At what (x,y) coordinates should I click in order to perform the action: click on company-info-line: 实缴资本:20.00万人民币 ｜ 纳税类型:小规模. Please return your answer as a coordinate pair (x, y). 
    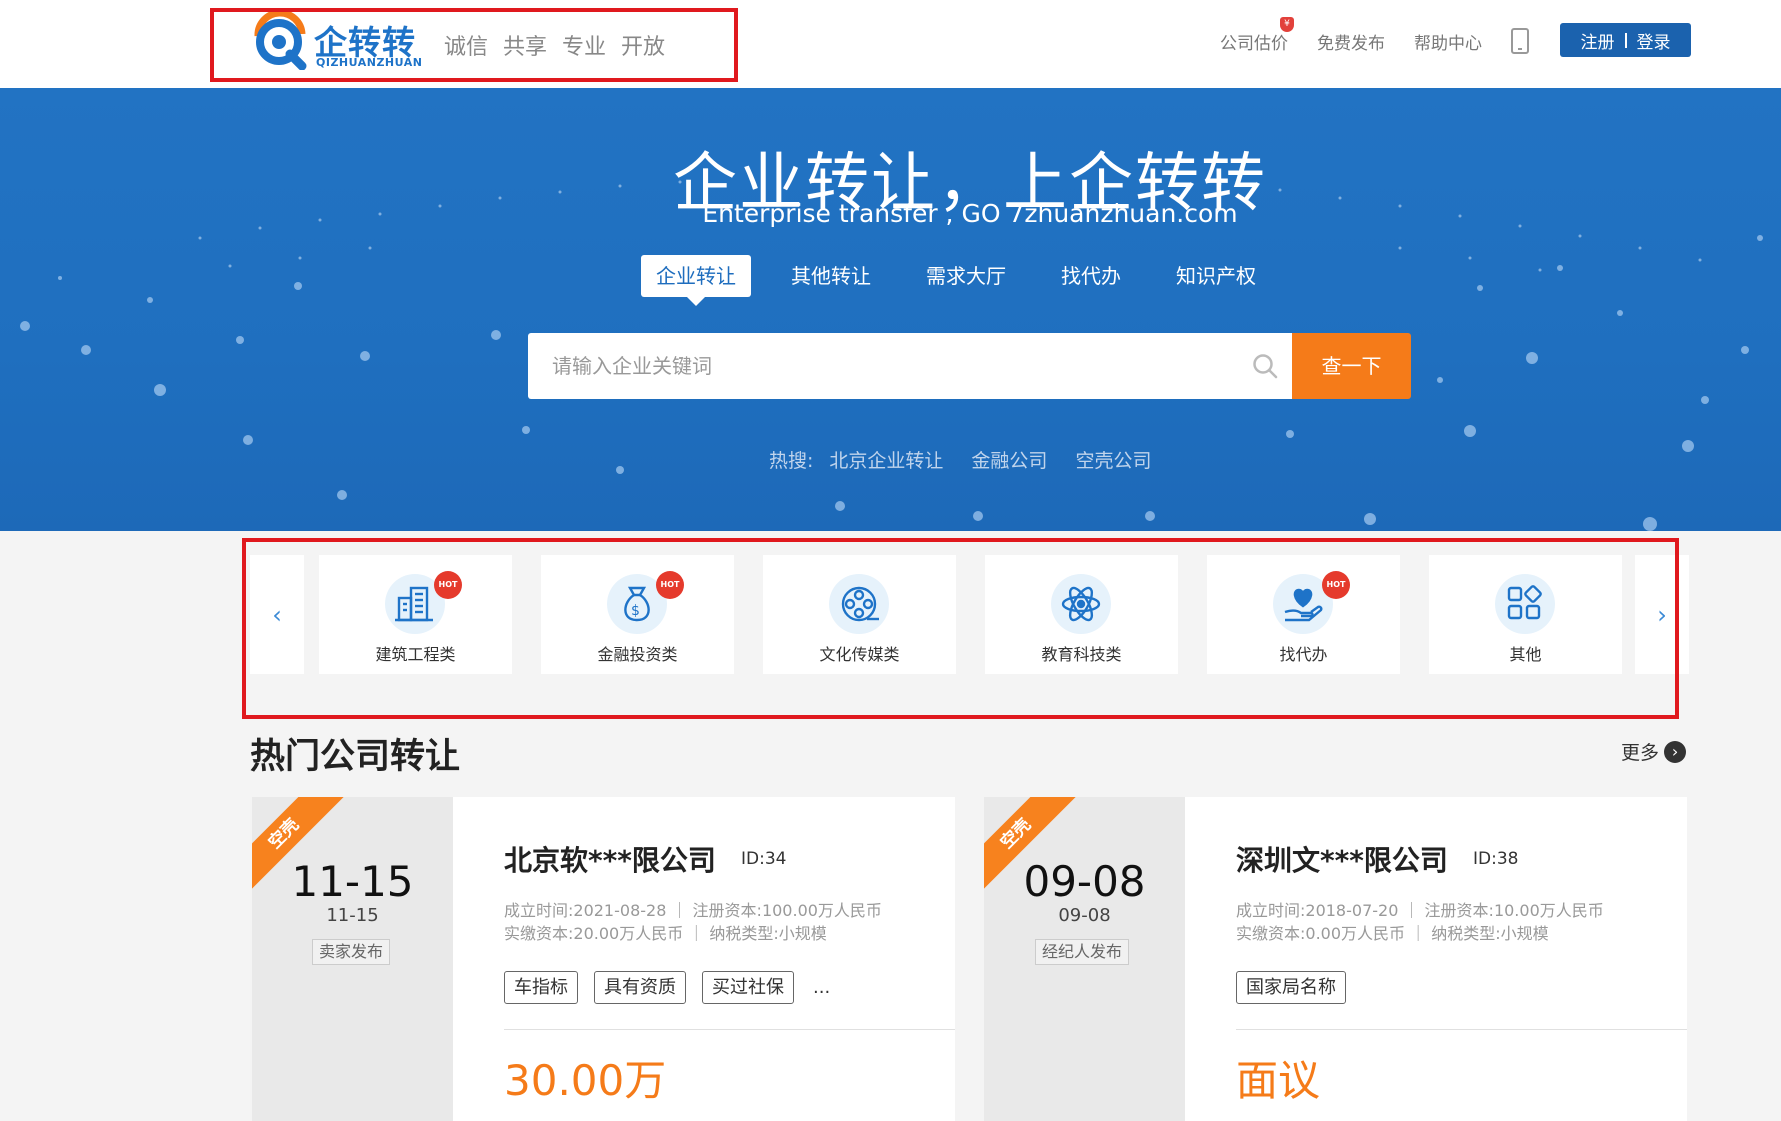
    Looking at the image, I should click on (665, 933).